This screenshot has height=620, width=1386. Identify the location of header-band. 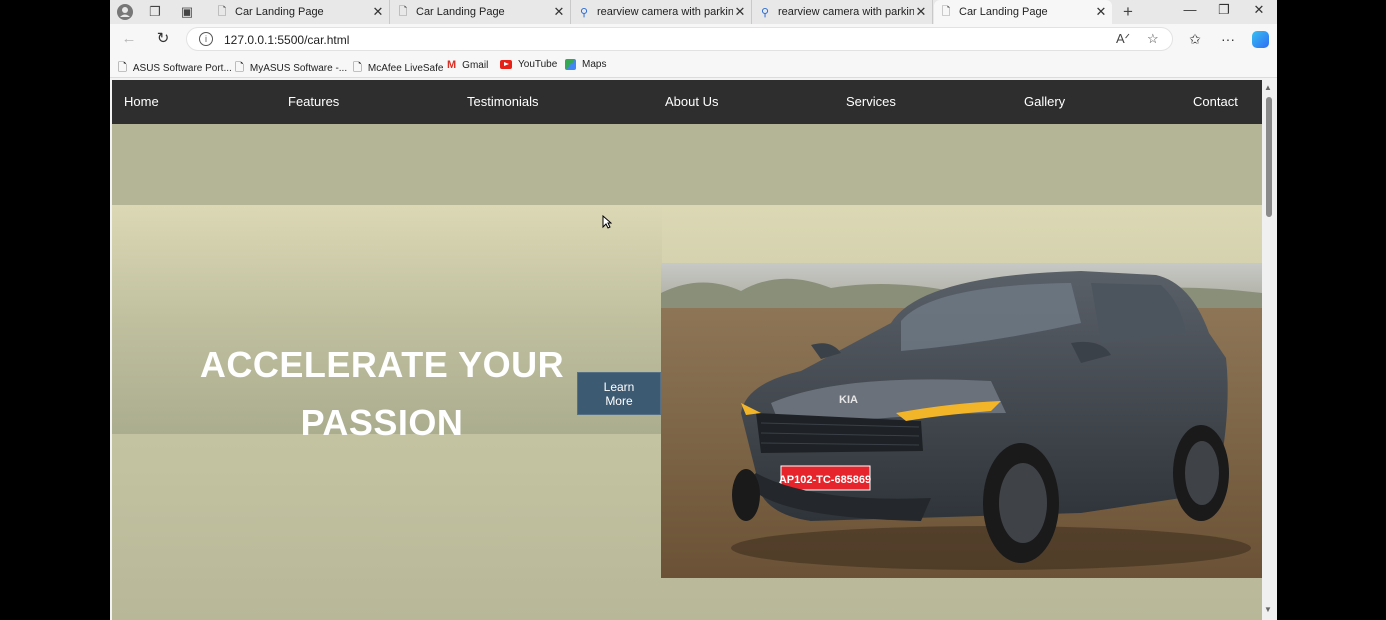
(687, 164).